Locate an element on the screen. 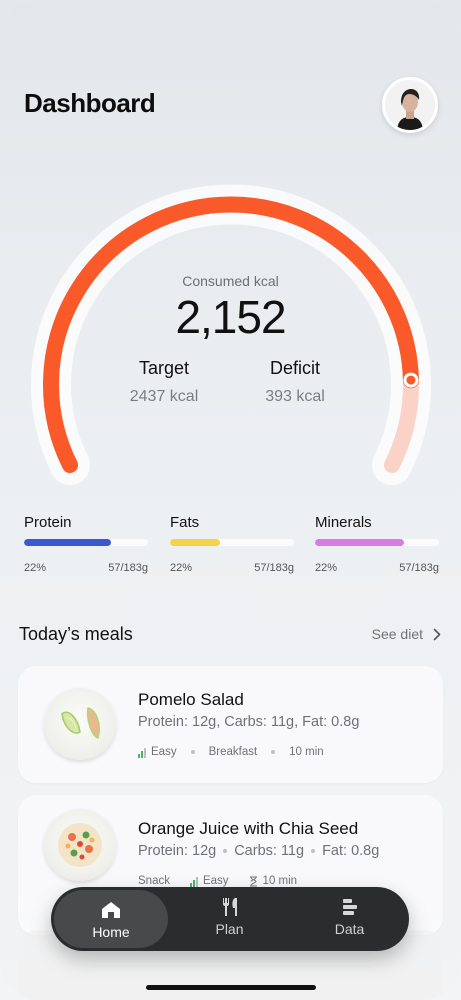 The width and height of the screenshot is (461, 1000). pomelo-salad-icon is located at coordinates (80, 723).